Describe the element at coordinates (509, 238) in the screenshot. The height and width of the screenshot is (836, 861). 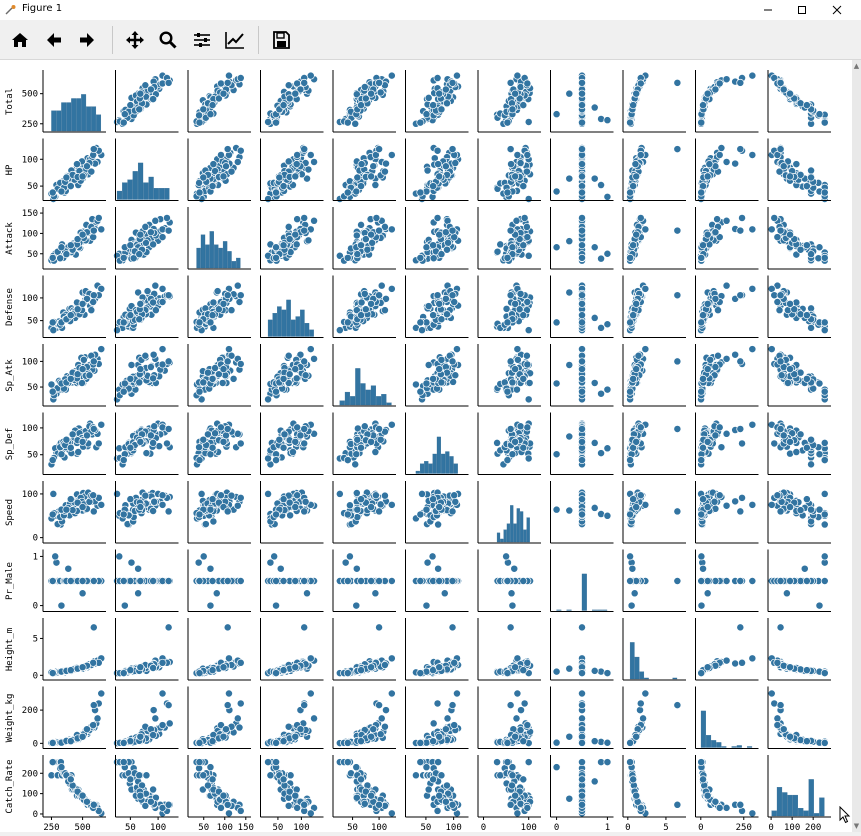
I see `subplot-Attack-vs-Speed` at that location.